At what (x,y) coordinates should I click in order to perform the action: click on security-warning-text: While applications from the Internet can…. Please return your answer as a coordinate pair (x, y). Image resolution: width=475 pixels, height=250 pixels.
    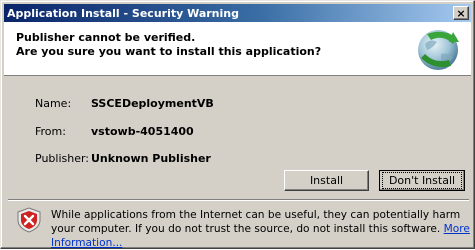
    Looking at the image, I should click on (261, 229).